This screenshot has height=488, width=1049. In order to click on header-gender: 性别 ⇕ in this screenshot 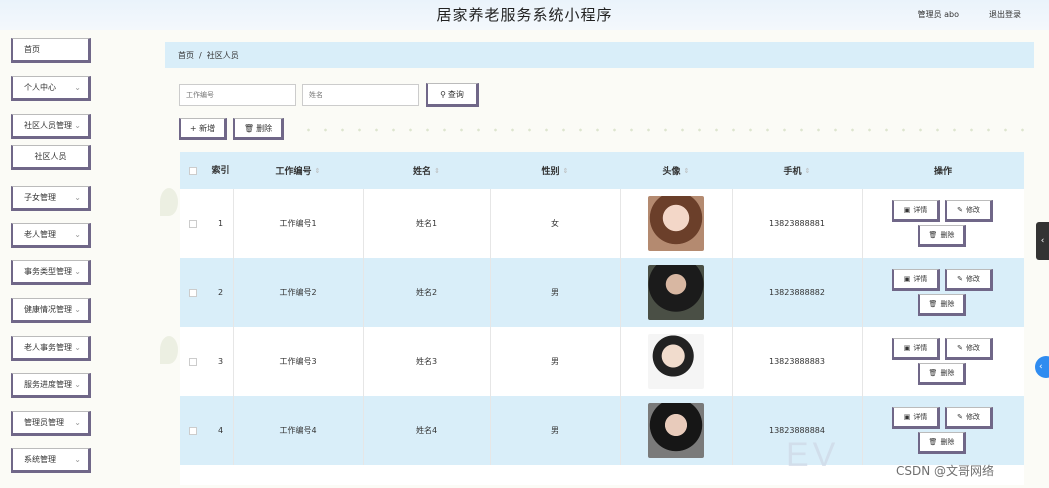, I will do `click(555, 170)`.